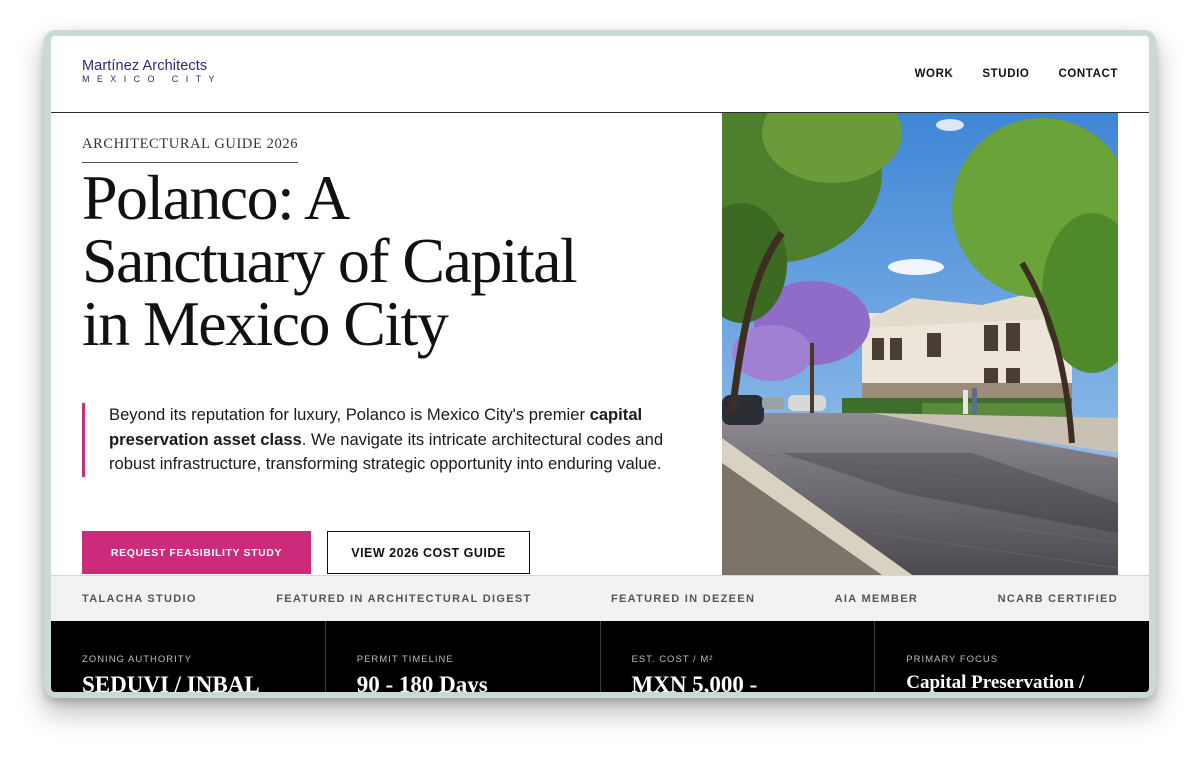 The width and height of the screenshot is (1200, 759). I want to click on stat-label: PERMIT TIMELINE, so click(405, 659).